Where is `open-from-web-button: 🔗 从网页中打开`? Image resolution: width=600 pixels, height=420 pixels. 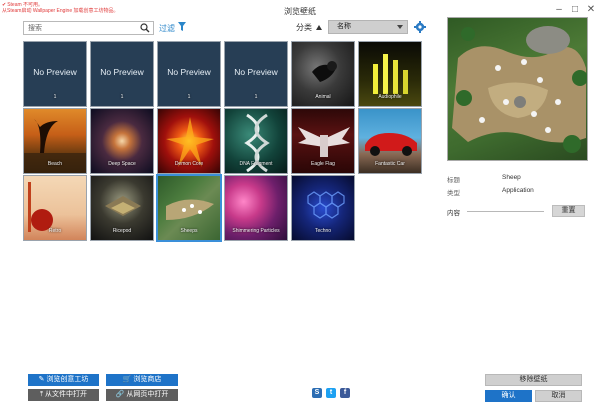
open-from-web-button: 🔗 从网页中打开 is located at coordinates (142, 395).